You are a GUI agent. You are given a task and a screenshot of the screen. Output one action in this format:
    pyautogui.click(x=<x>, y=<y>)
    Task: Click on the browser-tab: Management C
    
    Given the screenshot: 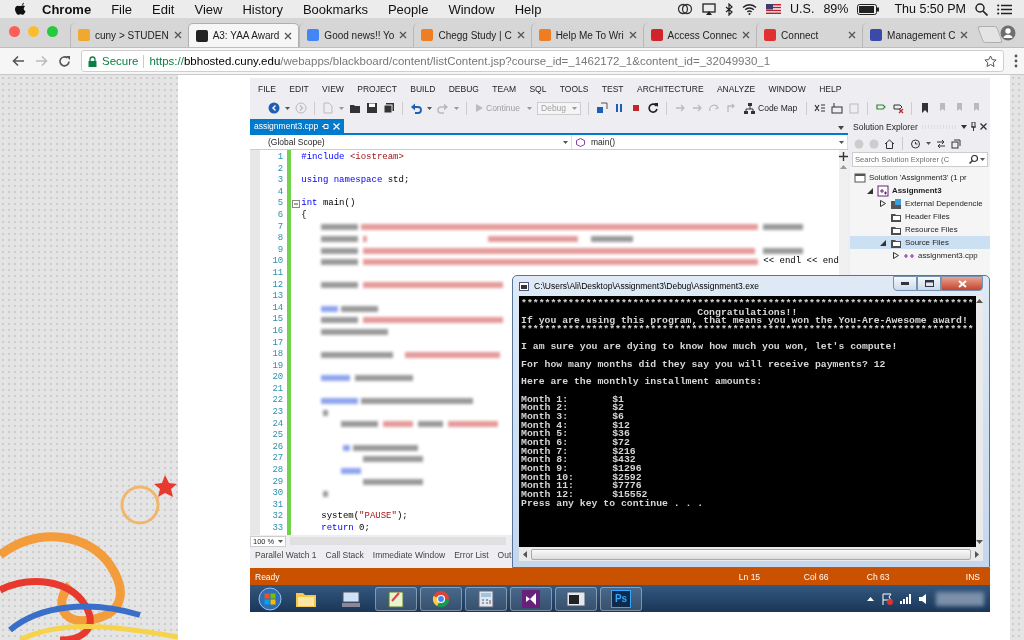 What is the action you would take?
    pyautogui.click(x=918, y=35)
    